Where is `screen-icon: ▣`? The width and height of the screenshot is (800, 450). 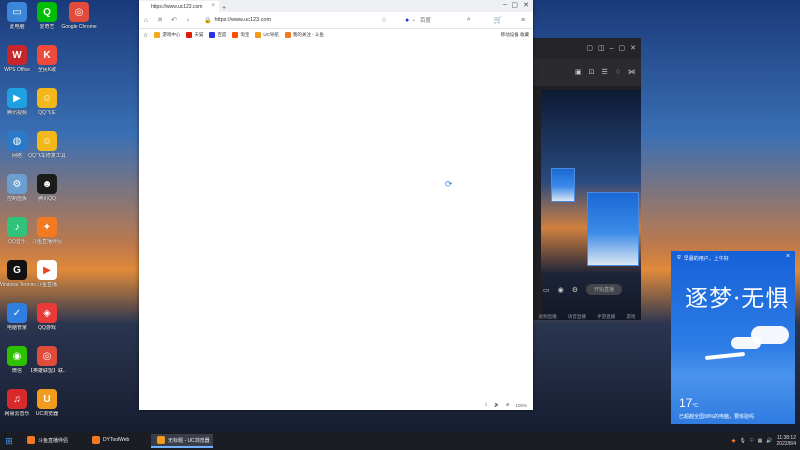 screen-icon: ▣ is located at coordinates (578, 72).